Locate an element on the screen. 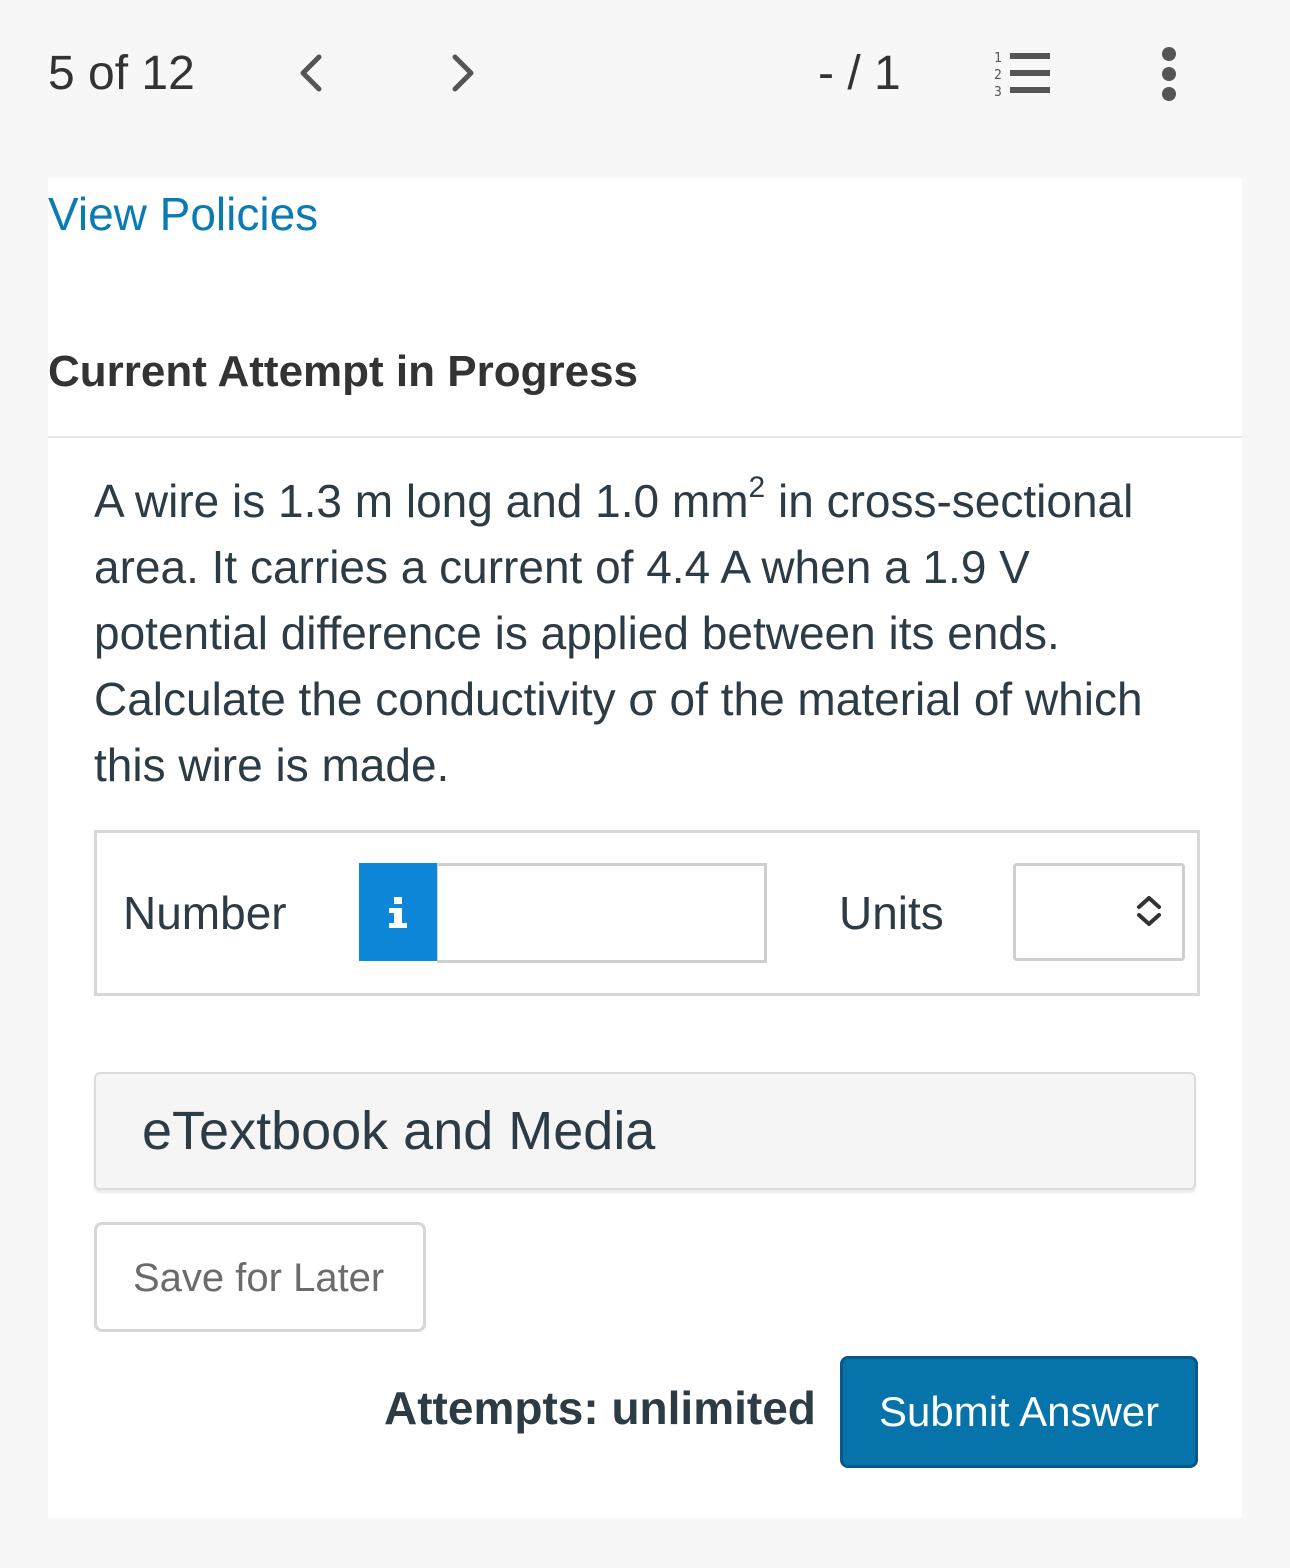  chevron-left-icon is located at coordinates (311, 73).